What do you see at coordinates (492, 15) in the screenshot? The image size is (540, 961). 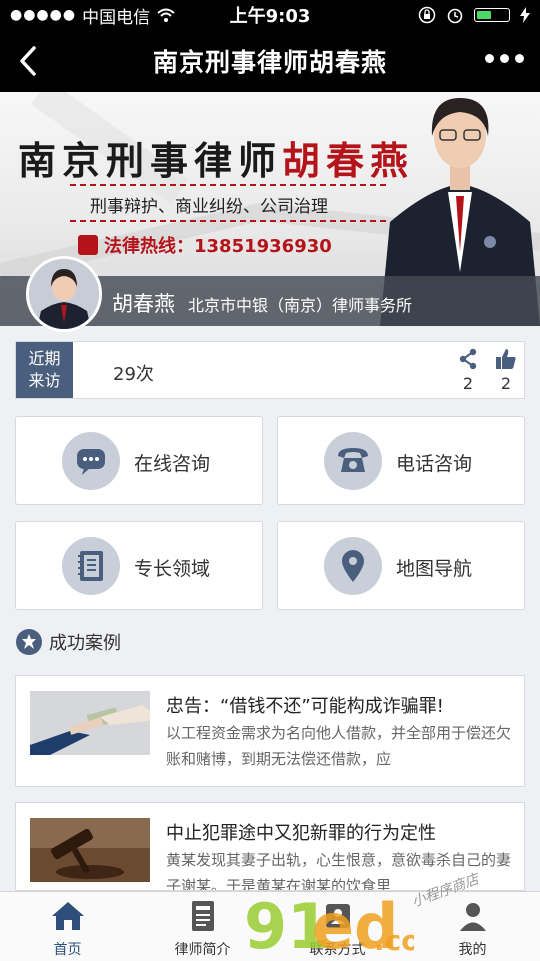 I see `battery-icon` at bounding box center [492, 15].